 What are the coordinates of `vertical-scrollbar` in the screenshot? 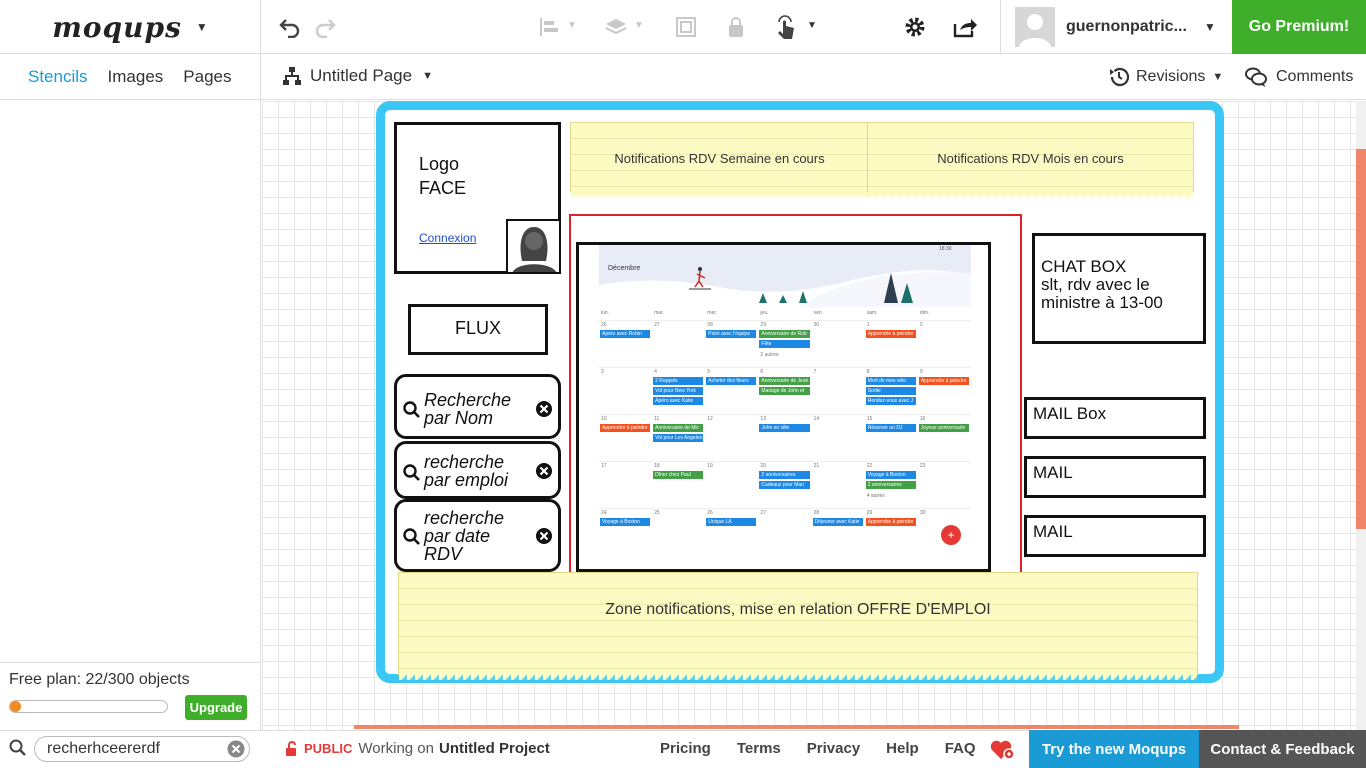 It's located at (1361, 415).